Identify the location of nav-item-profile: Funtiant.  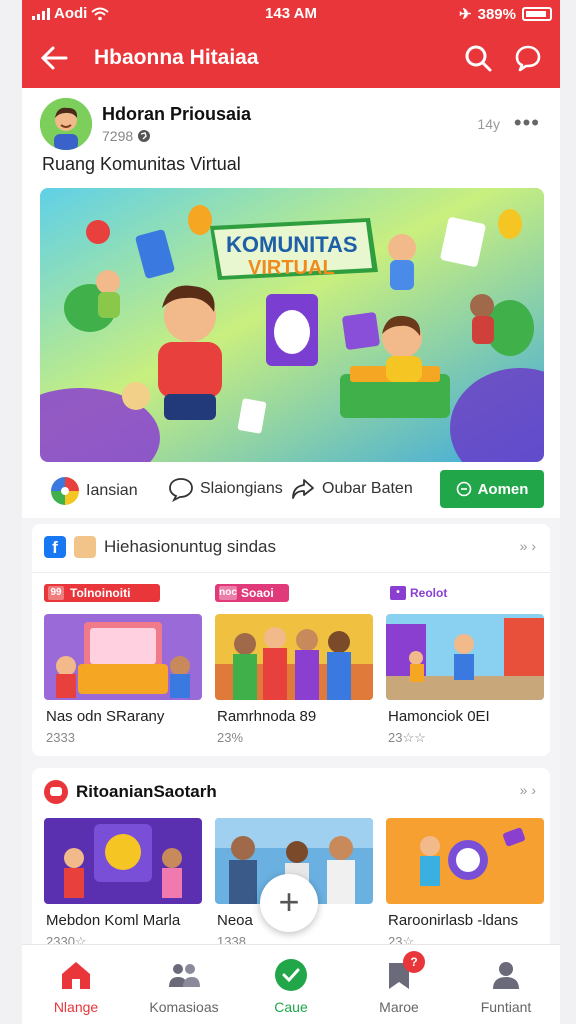
(506, 984).